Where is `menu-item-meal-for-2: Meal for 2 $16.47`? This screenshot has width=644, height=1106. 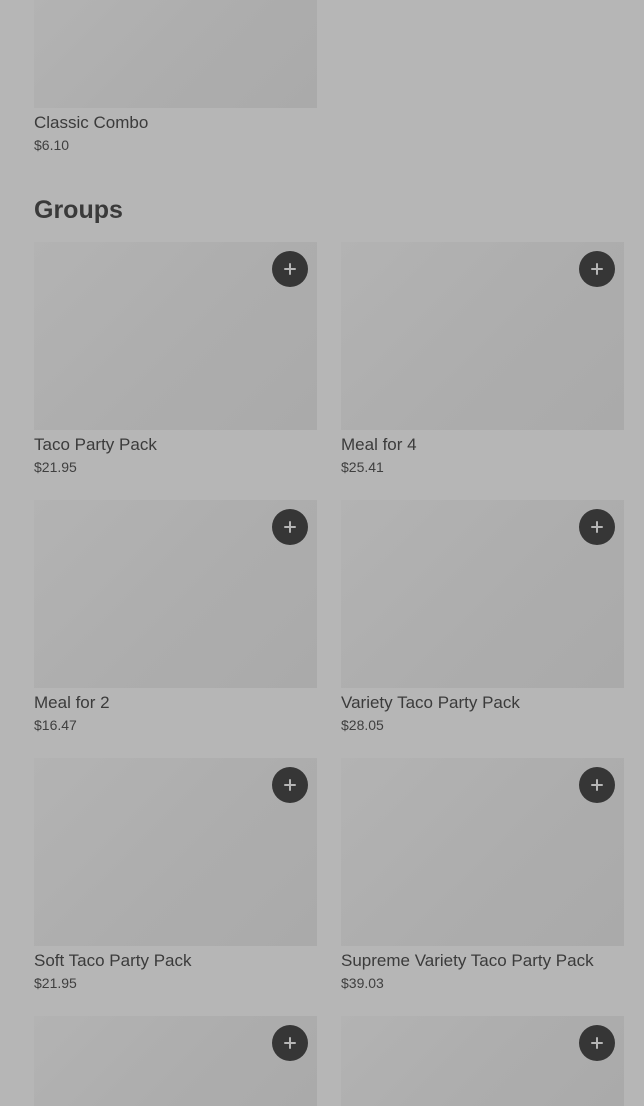 menu-item-meal-for-2: Meal for 2 $16.47 is located at coordinates (175, 617).